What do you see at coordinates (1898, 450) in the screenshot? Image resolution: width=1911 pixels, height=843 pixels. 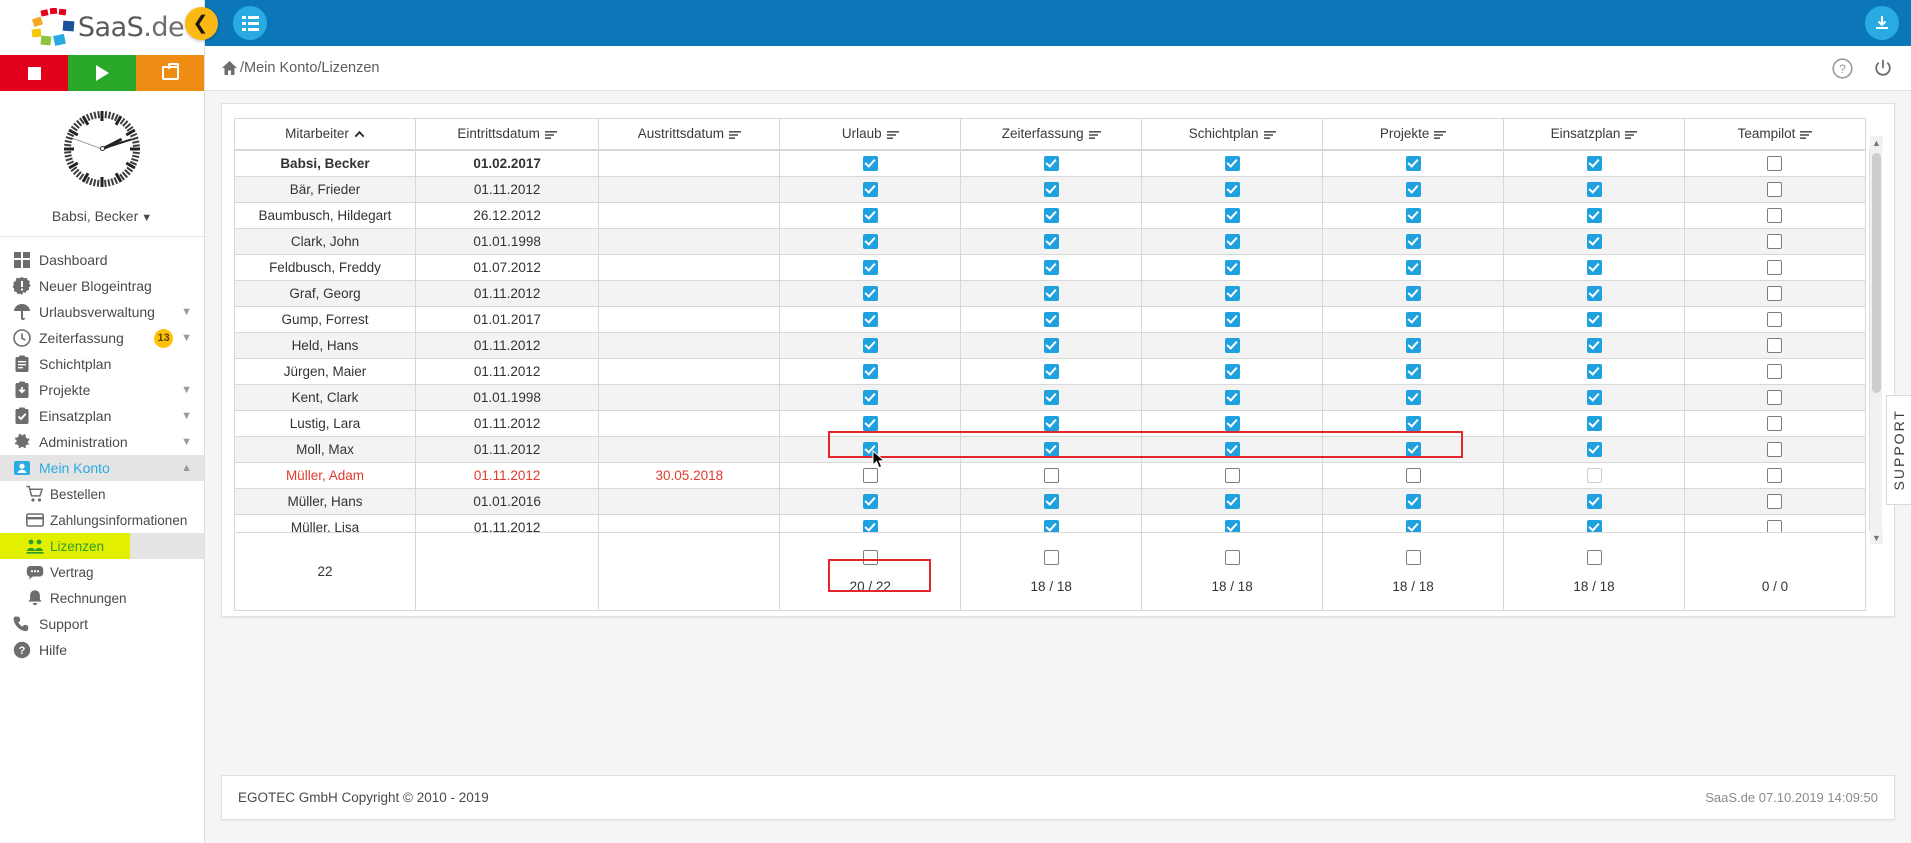 I see `support-tab: SUPPORT` at bounding box center [1898, 450].